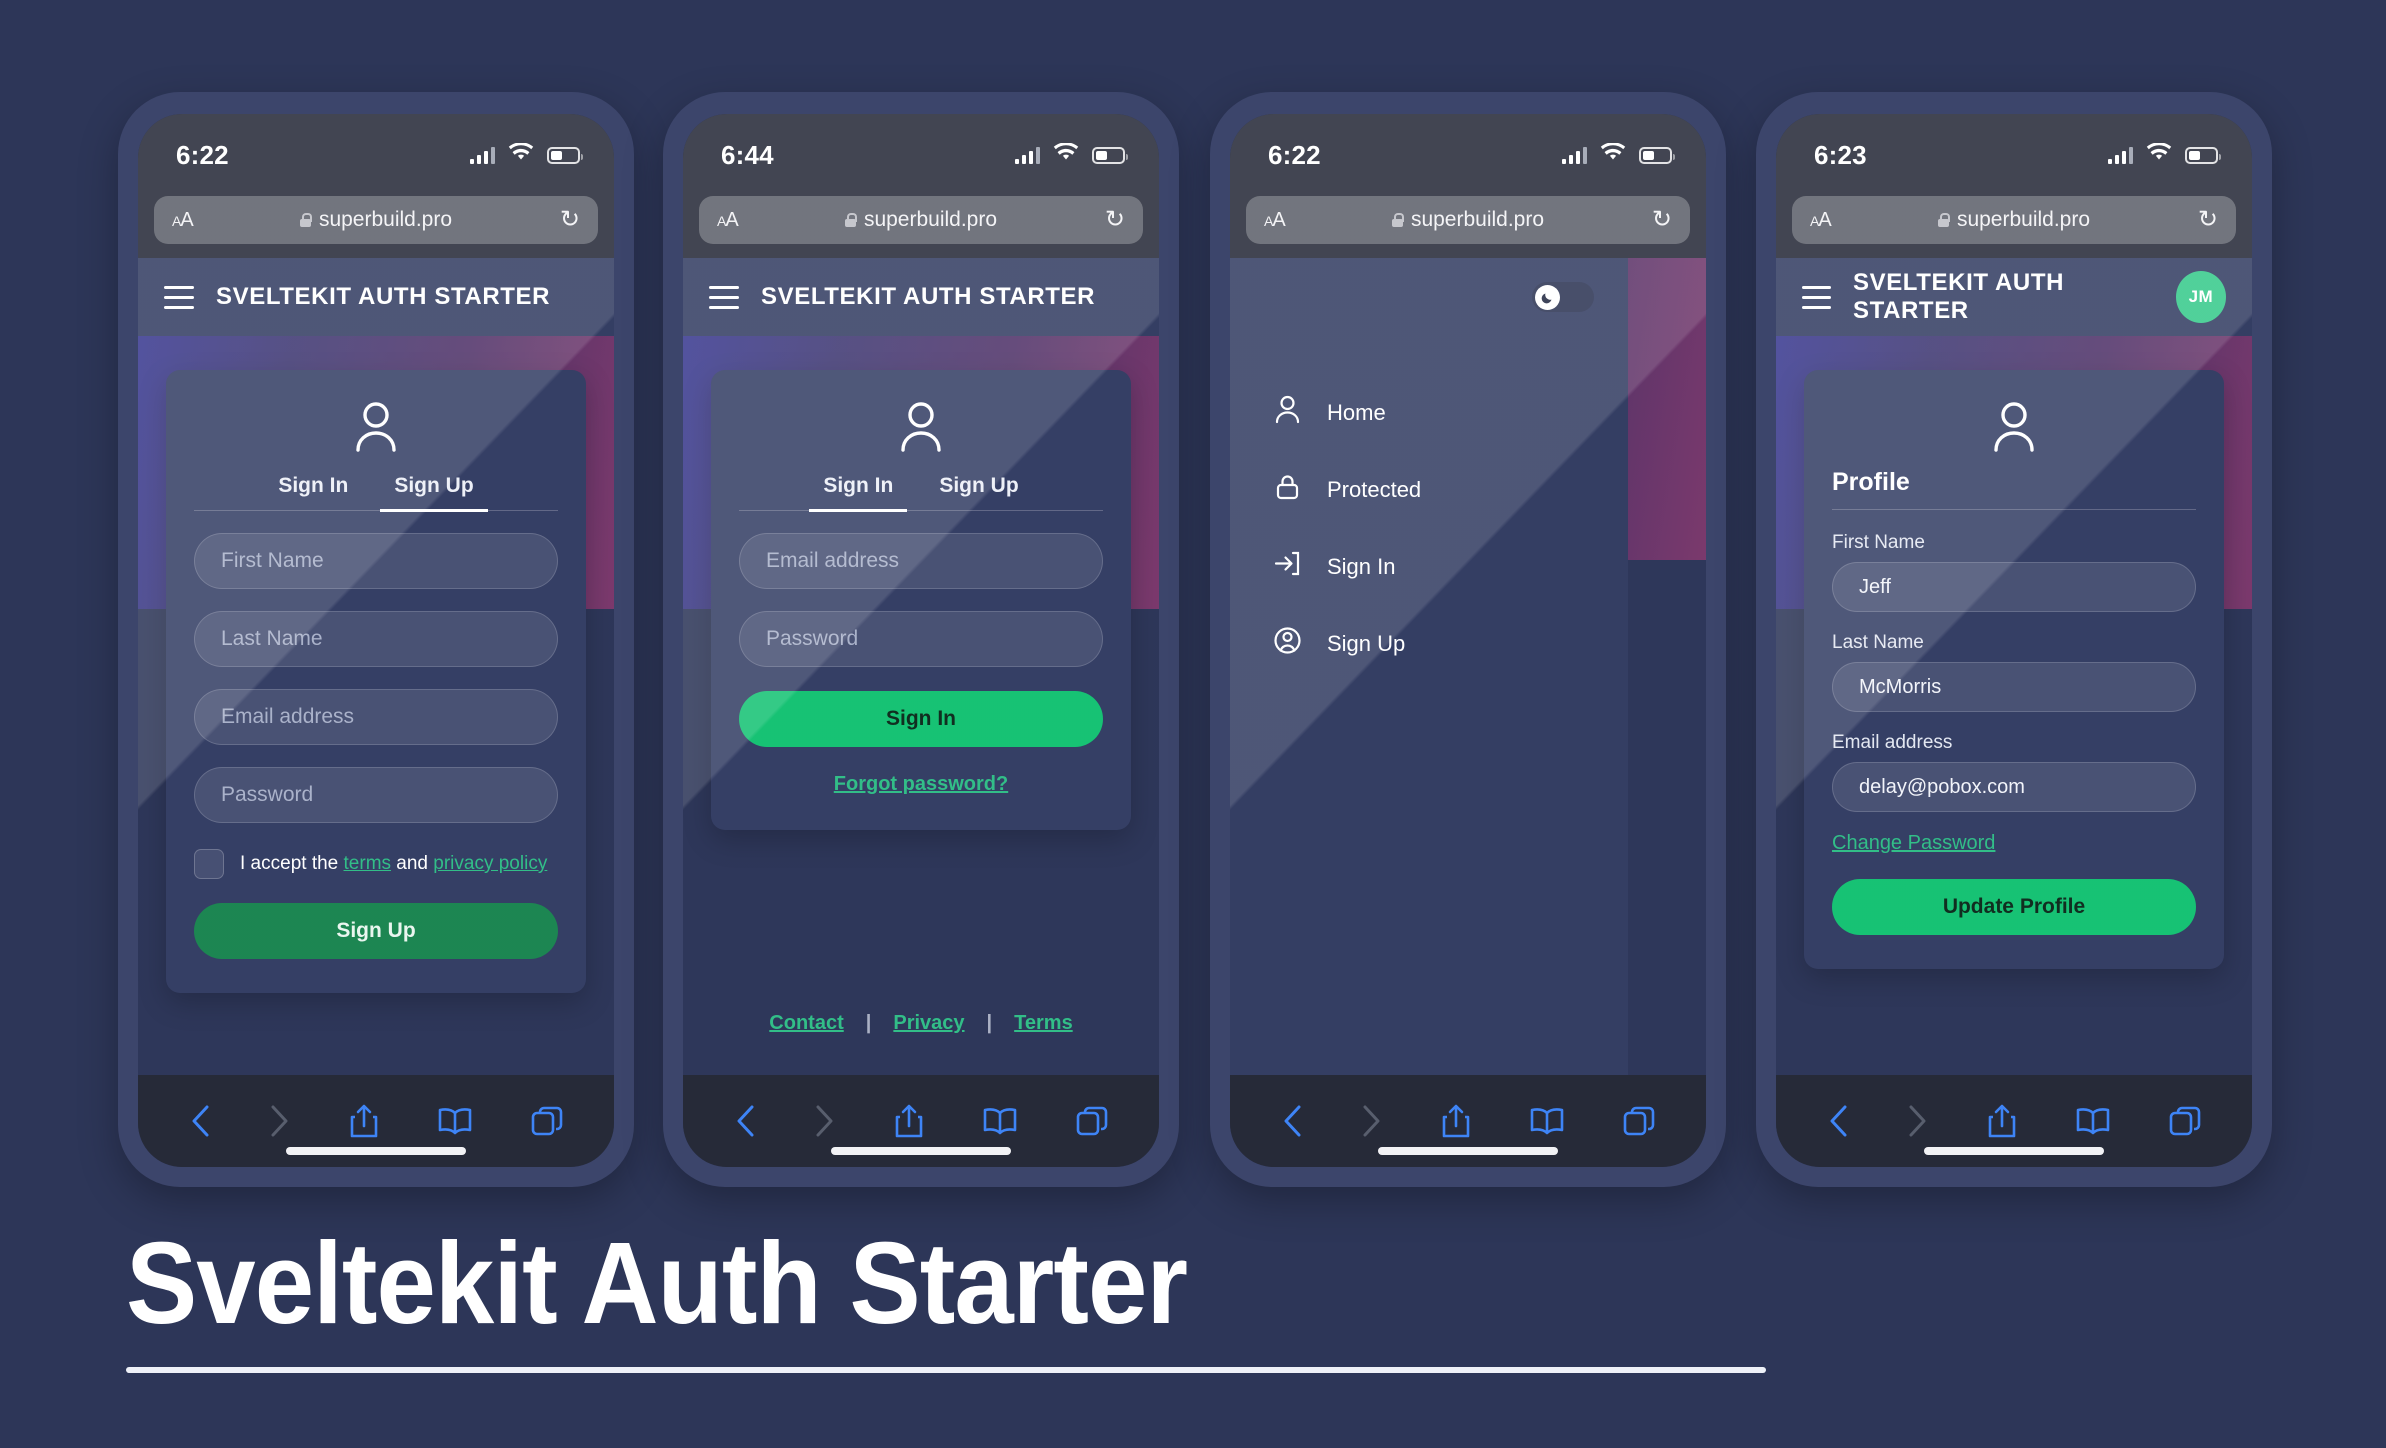 The width and height of the screenshot is (2386, 1448). What do you see at coordinates (292, 863) in the screenshot?
I see `terms-prefix: I accept the` at bounding box center [292, 863].